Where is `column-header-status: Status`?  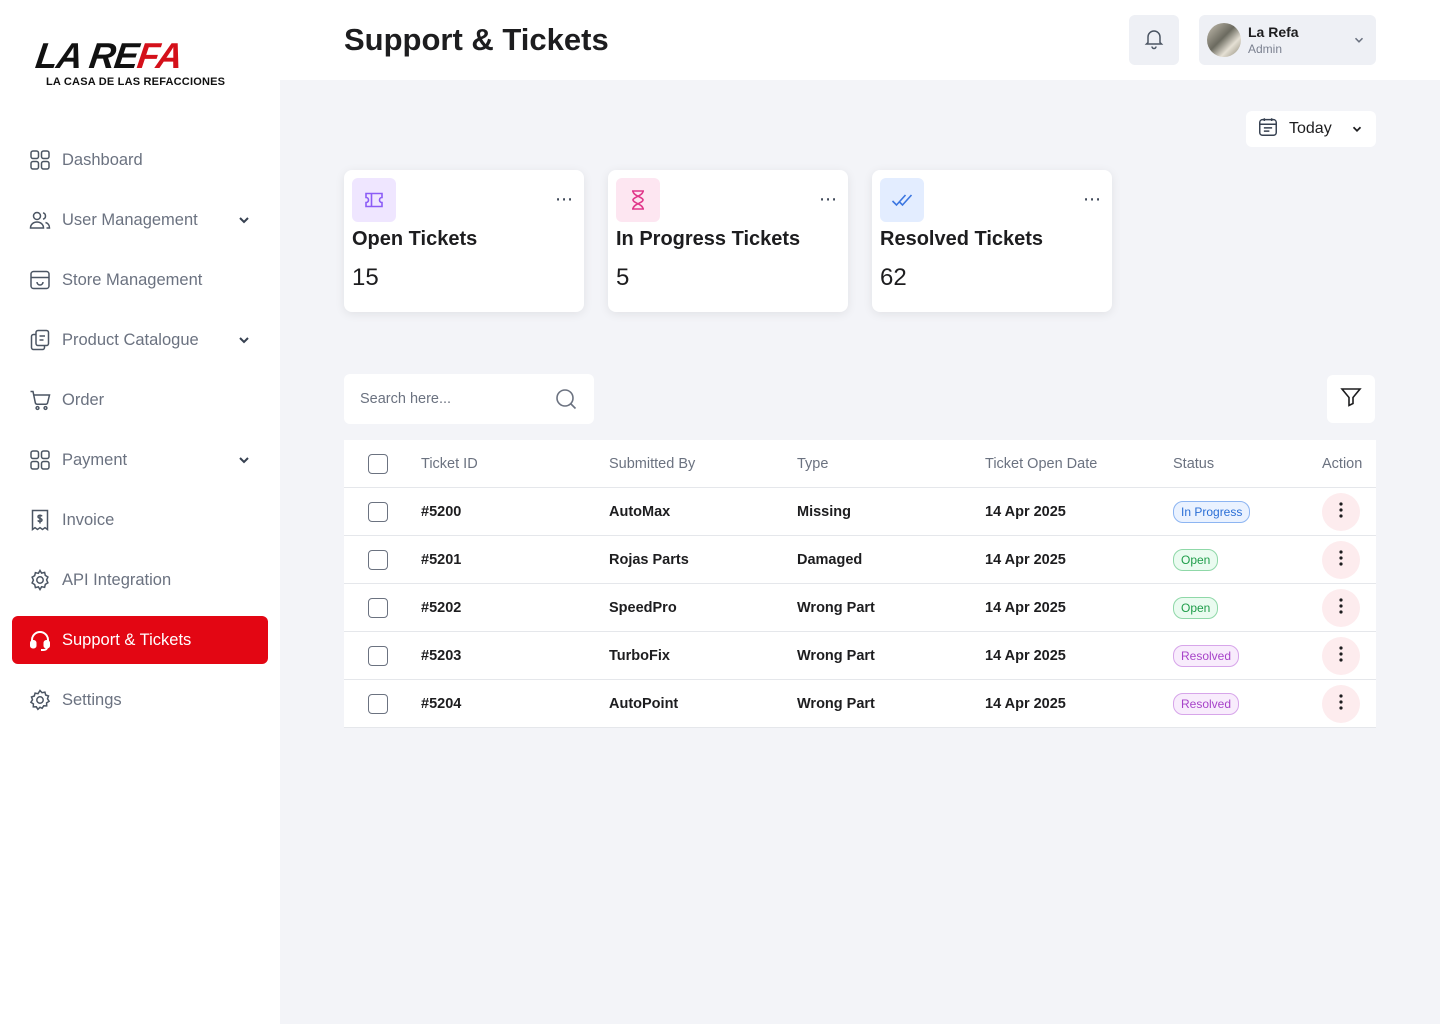
column-header-status: Status is located at coordinates (1193, 464).